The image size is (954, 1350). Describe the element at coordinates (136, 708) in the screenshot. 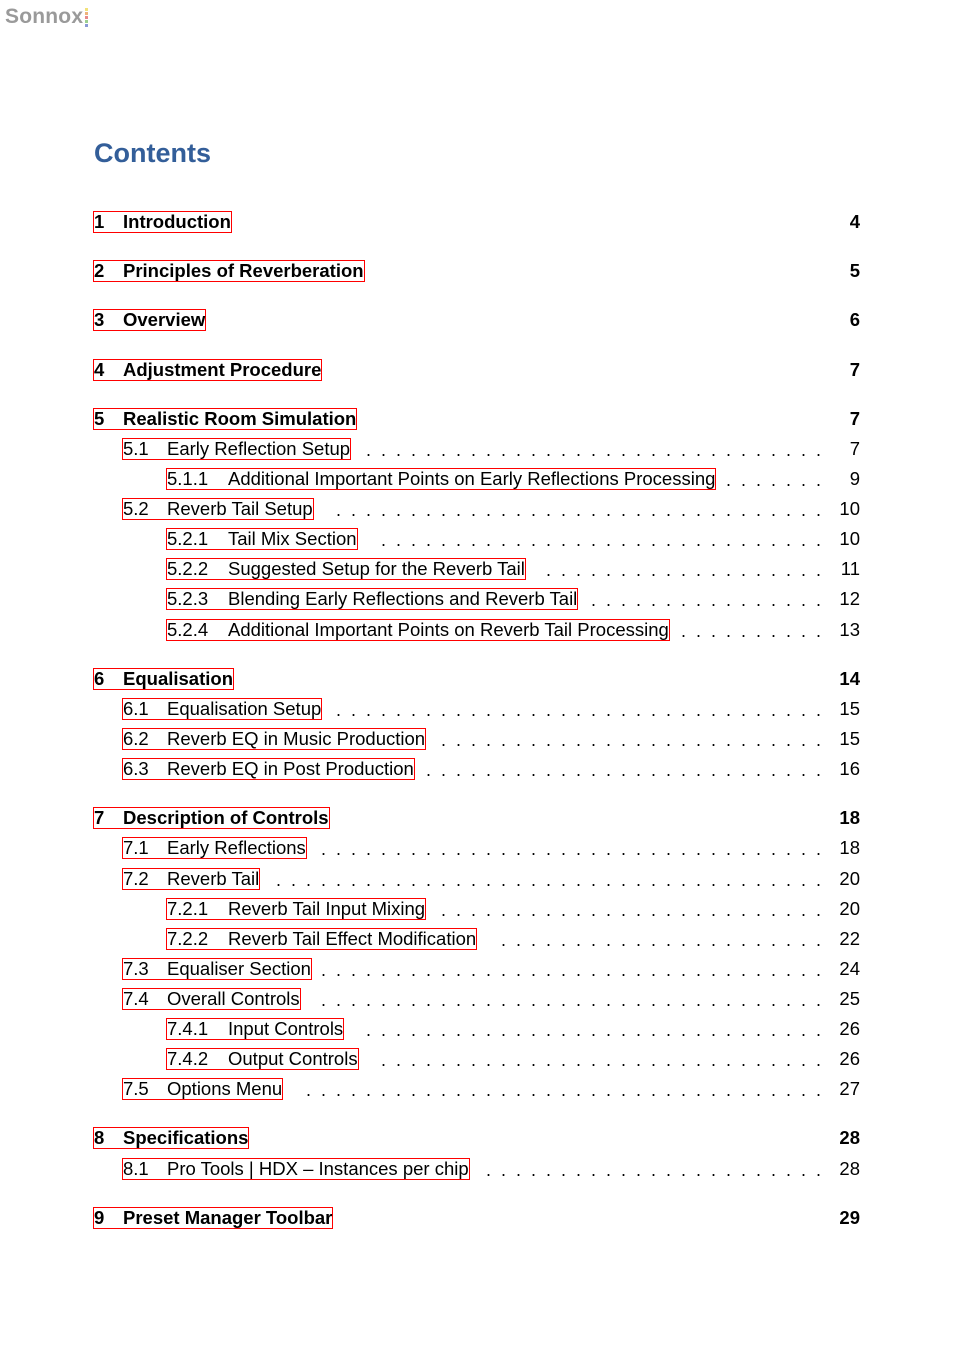

I see `toc-number: 6.1` at that location.